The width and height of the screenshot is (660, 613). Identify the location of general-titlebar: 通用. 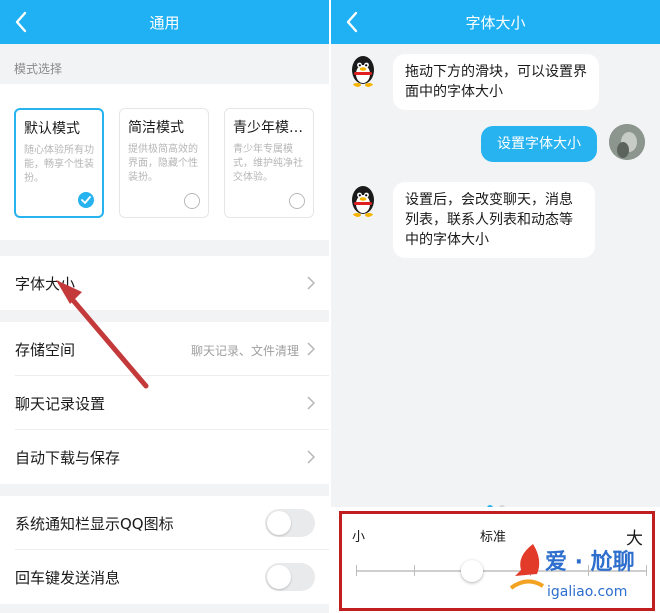
(164, 22).